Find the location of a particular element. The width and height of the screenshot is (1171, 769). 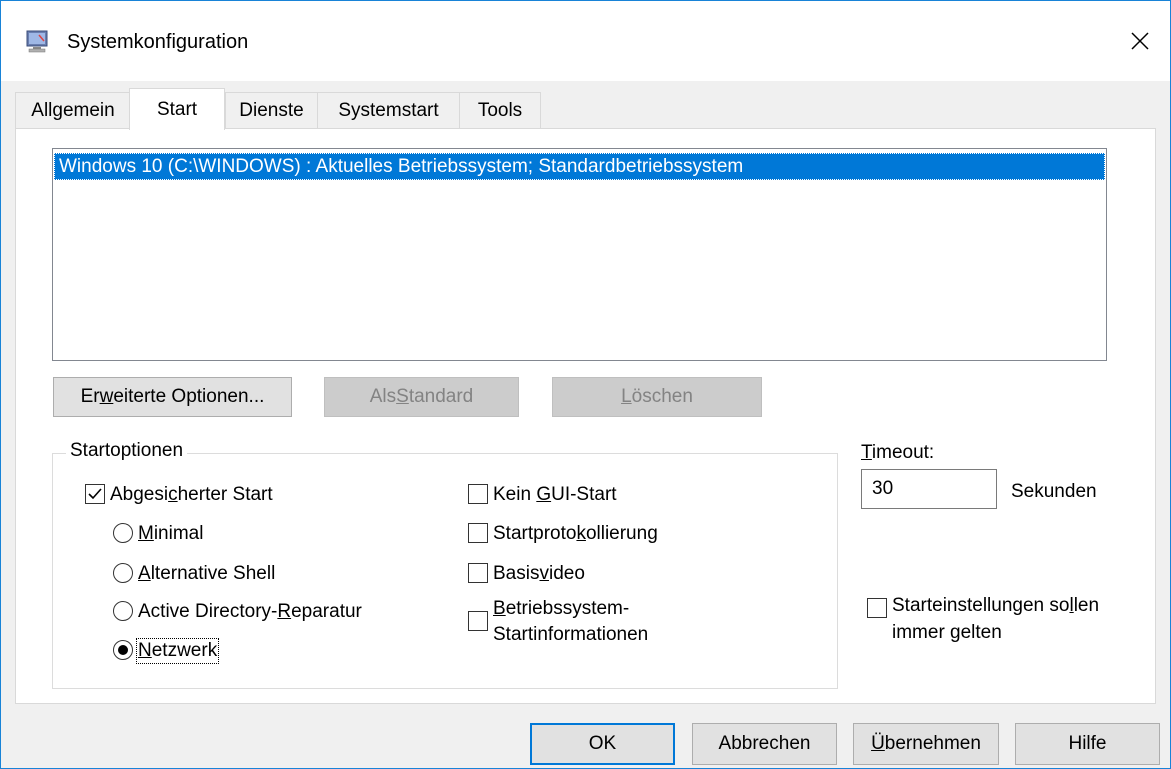

os-boot-information-label-line2: Startinformationen is located at coordinates (570, 635).